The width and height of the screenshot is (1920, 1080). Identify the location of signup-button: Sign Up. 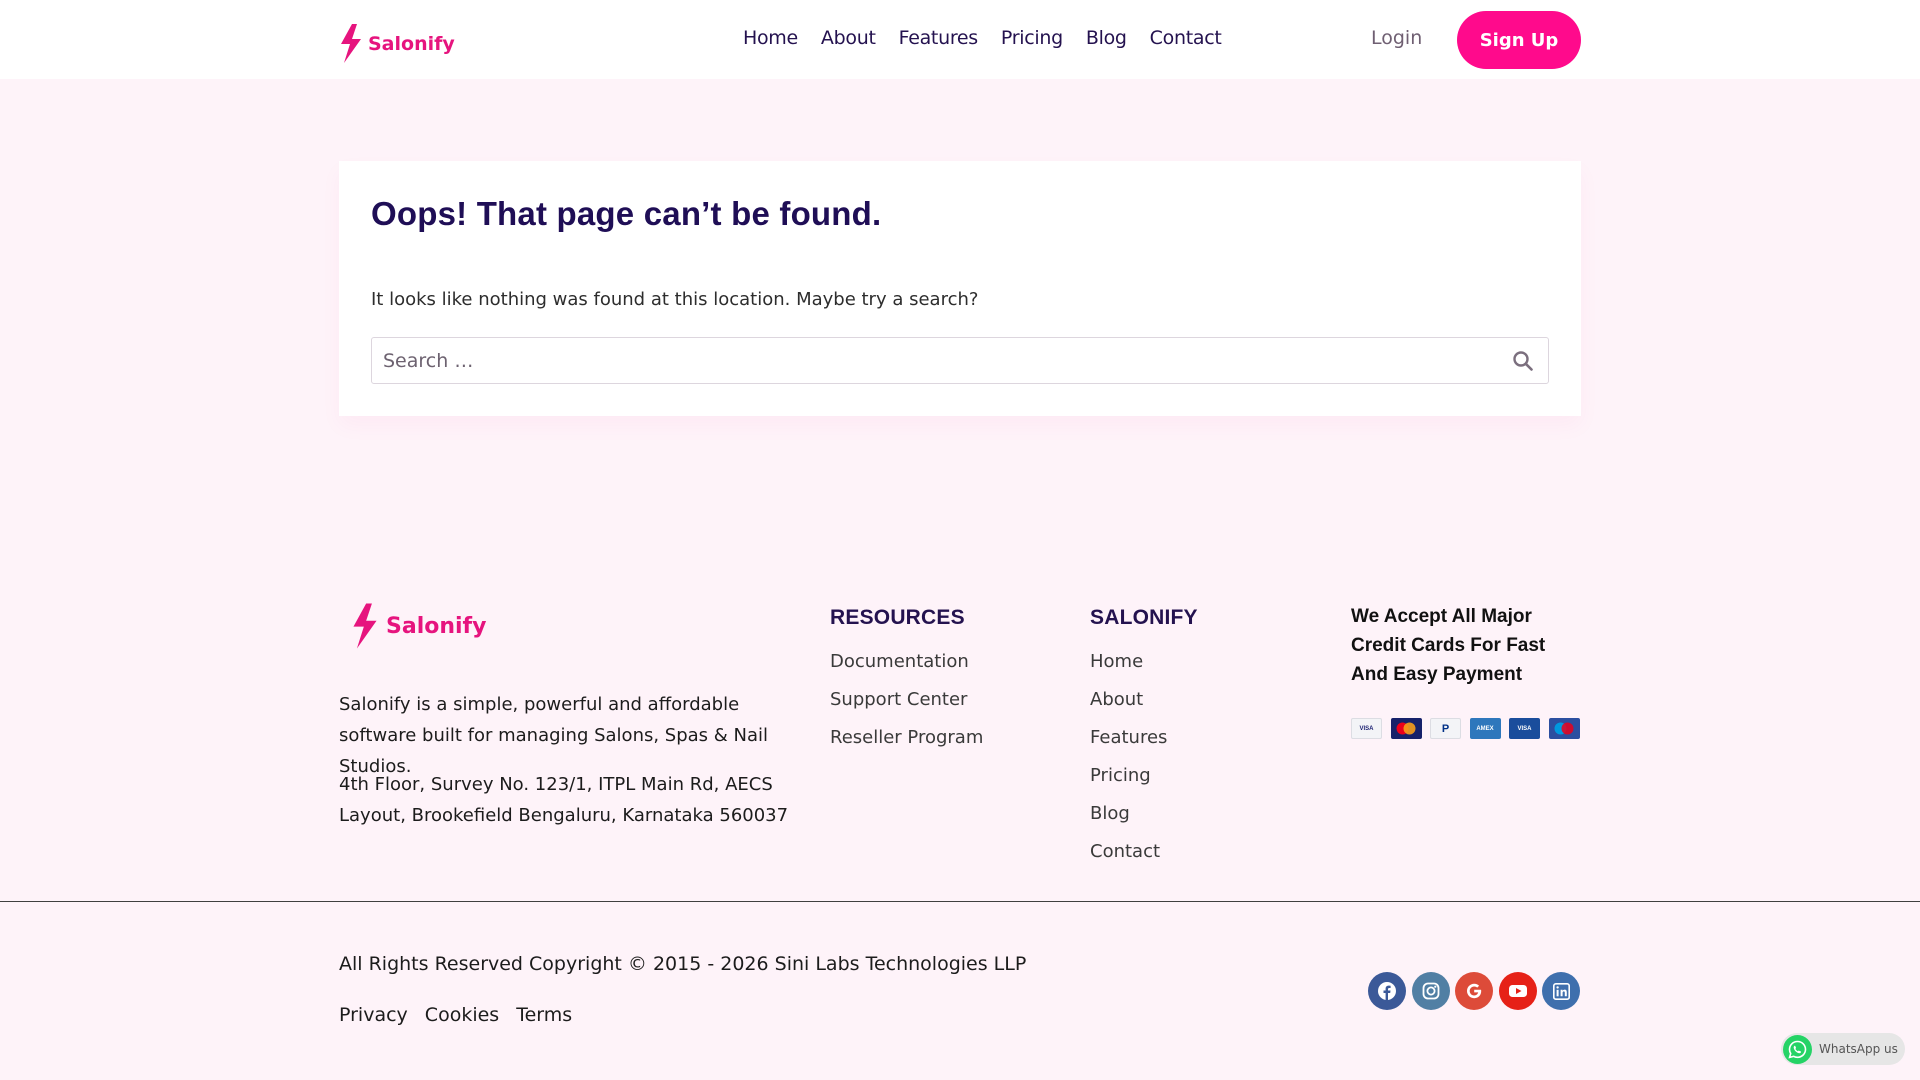
(1519, 40).